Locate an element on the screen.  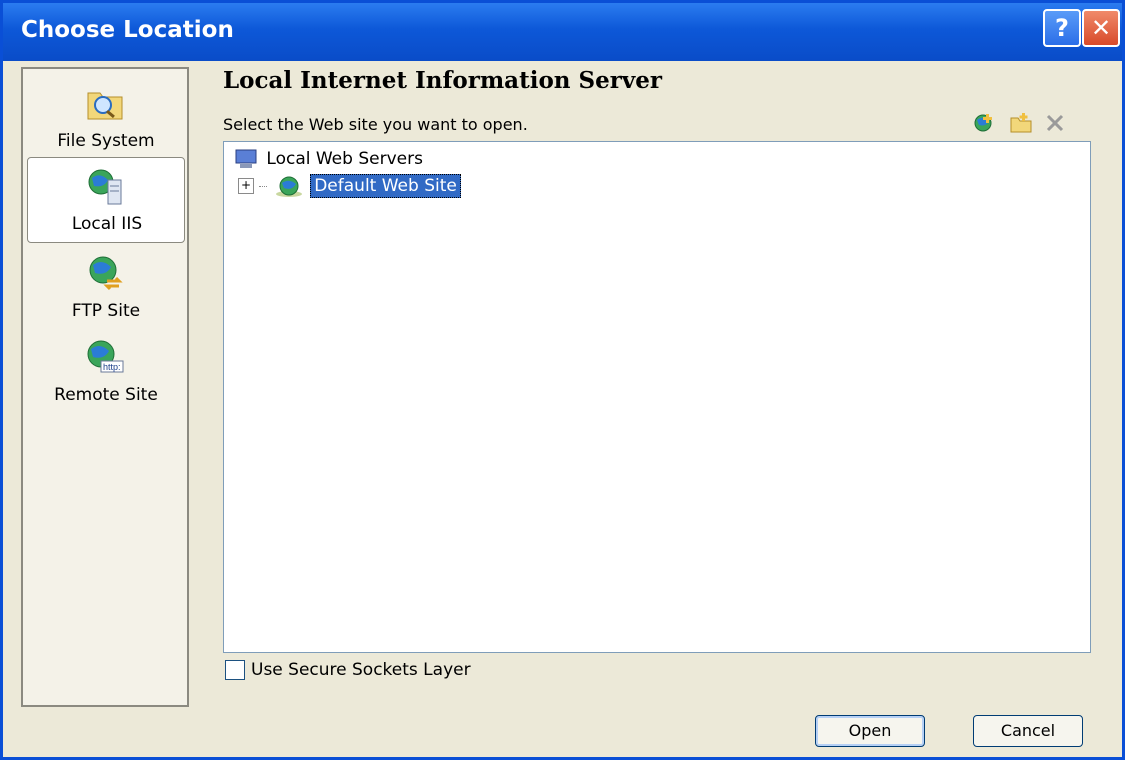
iis-server-icon is located at coordinates (105, 187).